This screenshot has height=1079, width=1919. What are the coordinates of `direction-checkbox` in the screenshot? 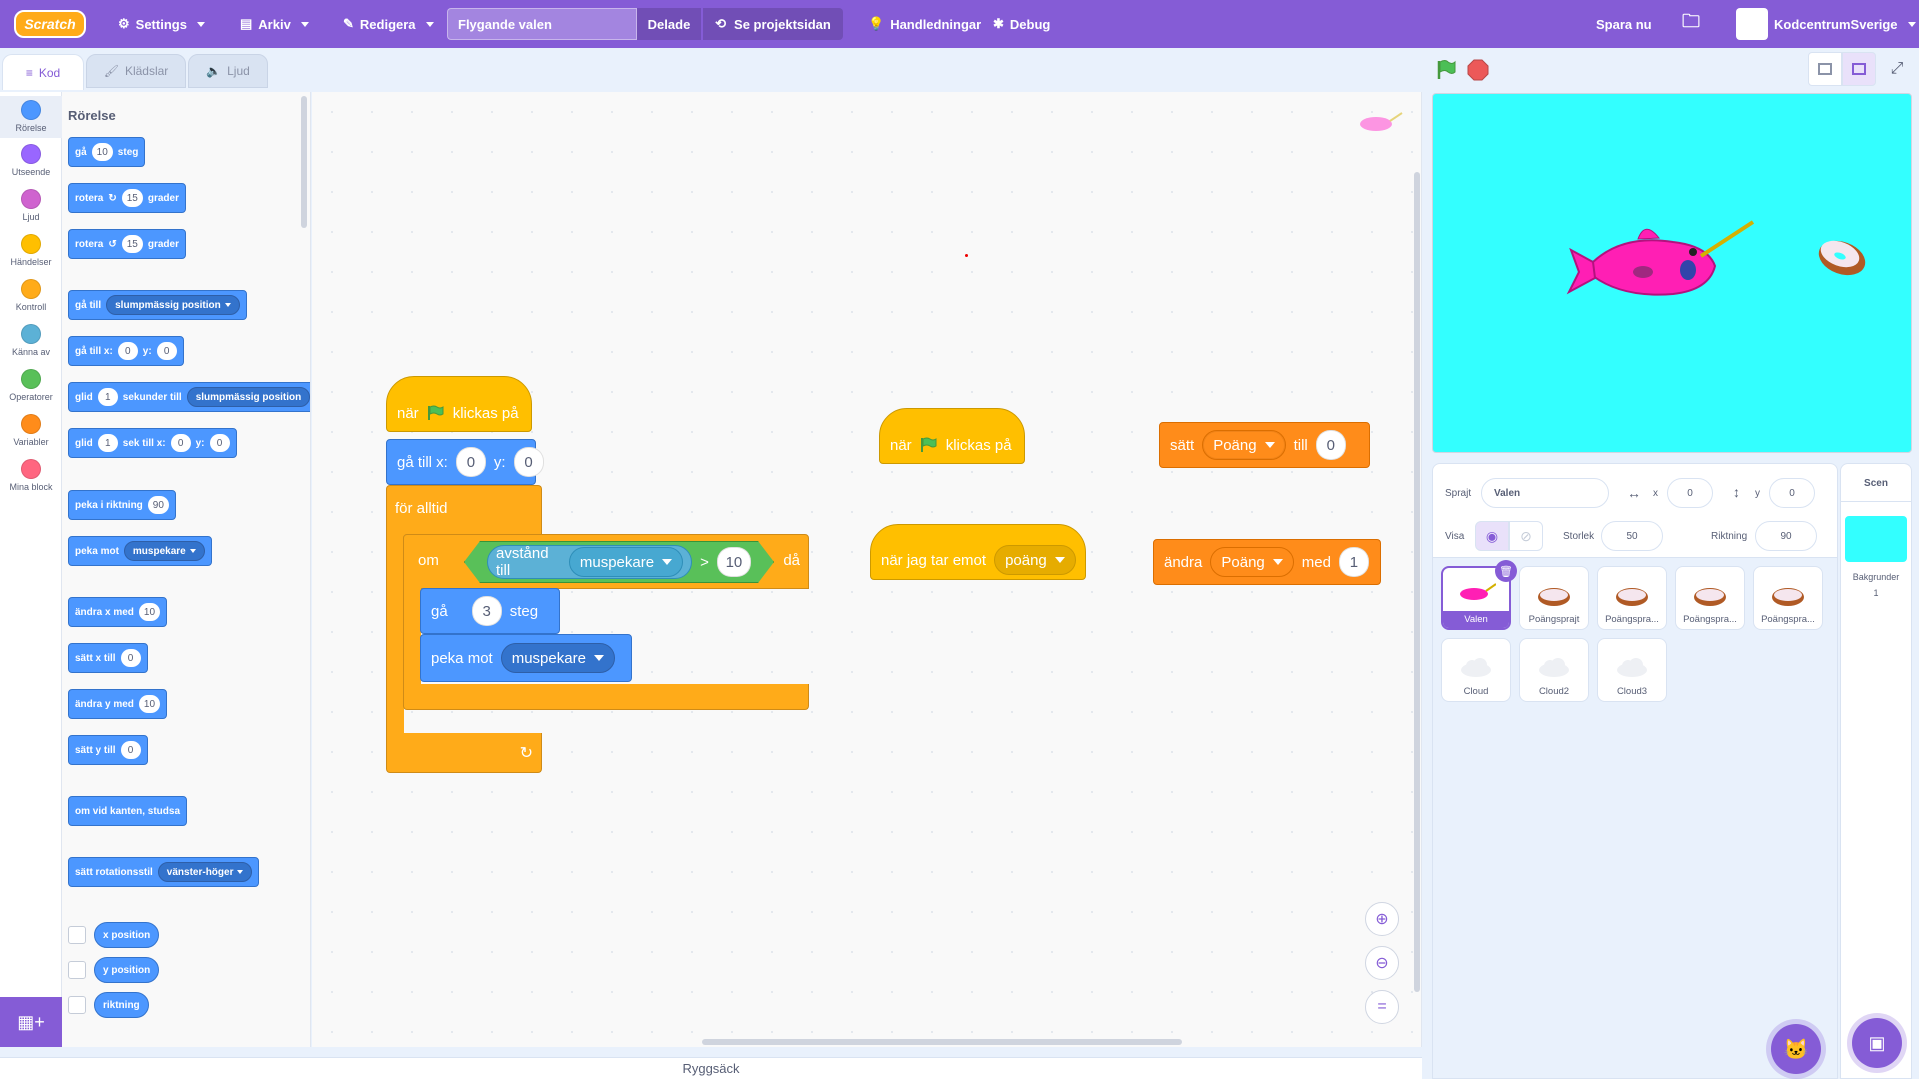 It's located at (77, 1005).